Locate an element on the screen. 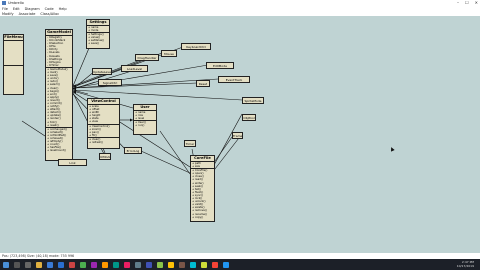  menu-file: File is located at coordinates (5, 9).